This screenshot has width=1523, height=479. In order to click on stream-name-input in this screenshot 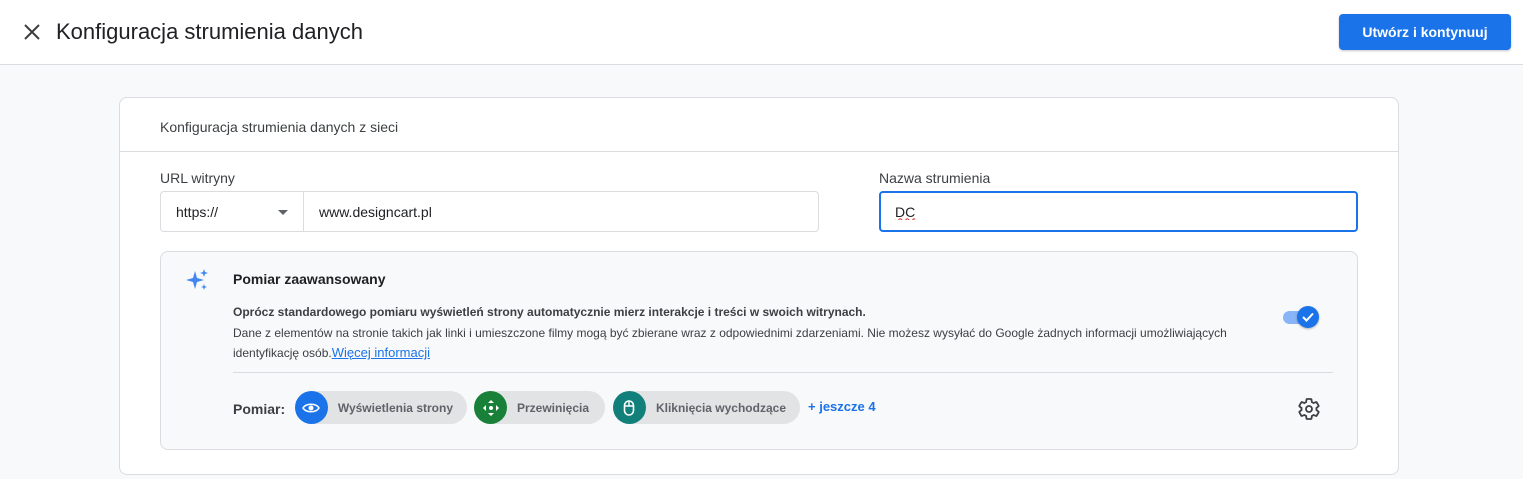, I will do `click(1118, 211)`.